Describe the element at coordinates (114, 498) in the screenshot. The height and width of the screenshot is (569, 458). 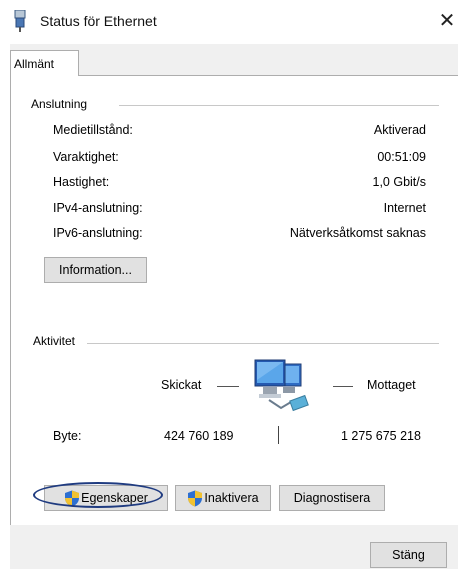
I see `properties-button-label: Egenskaper` at that location.